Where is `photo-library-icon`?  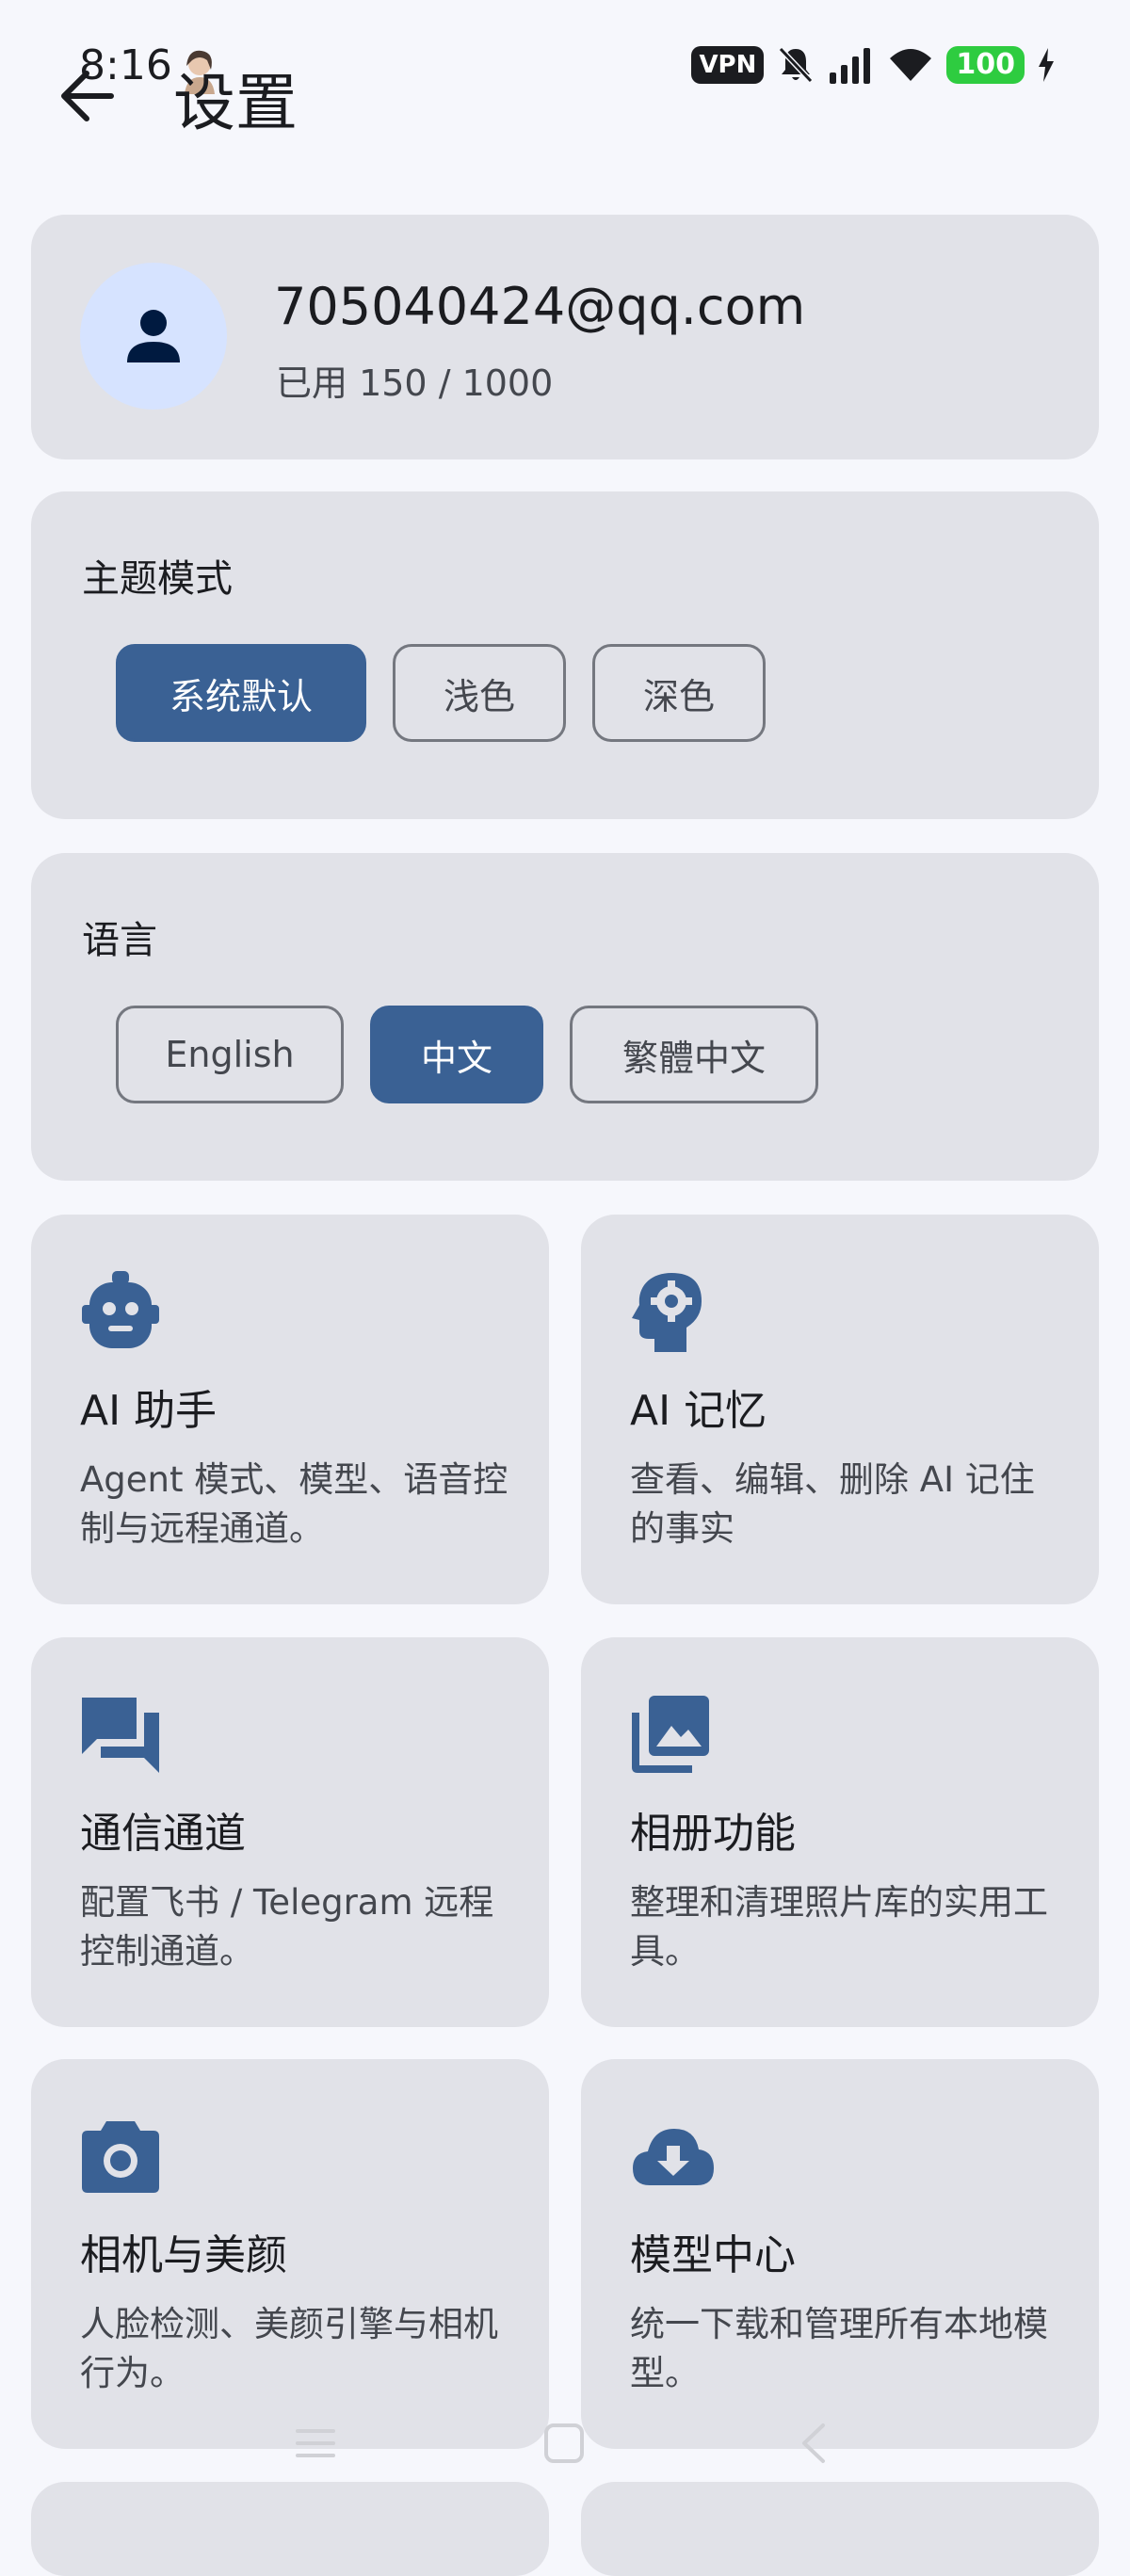
photo-library-icon is located at coordinates (670, 1734).